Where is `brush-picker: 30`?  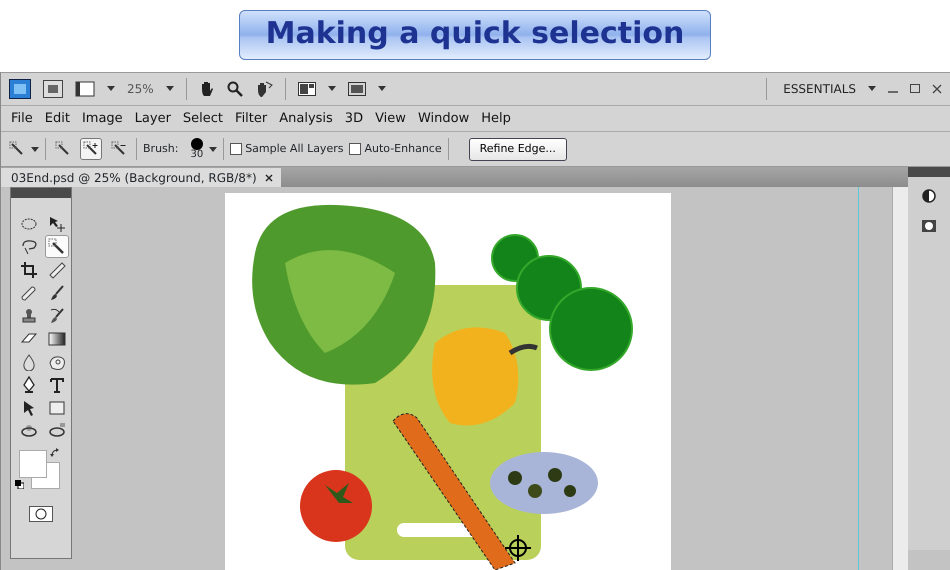
brush-picker: 30 is located at coordinates (197, 149).